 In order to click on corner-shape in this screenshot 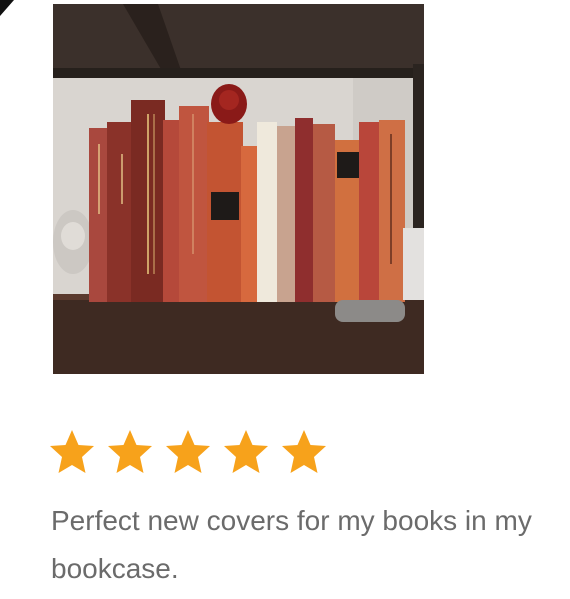, I will do `click(7, 8)`.